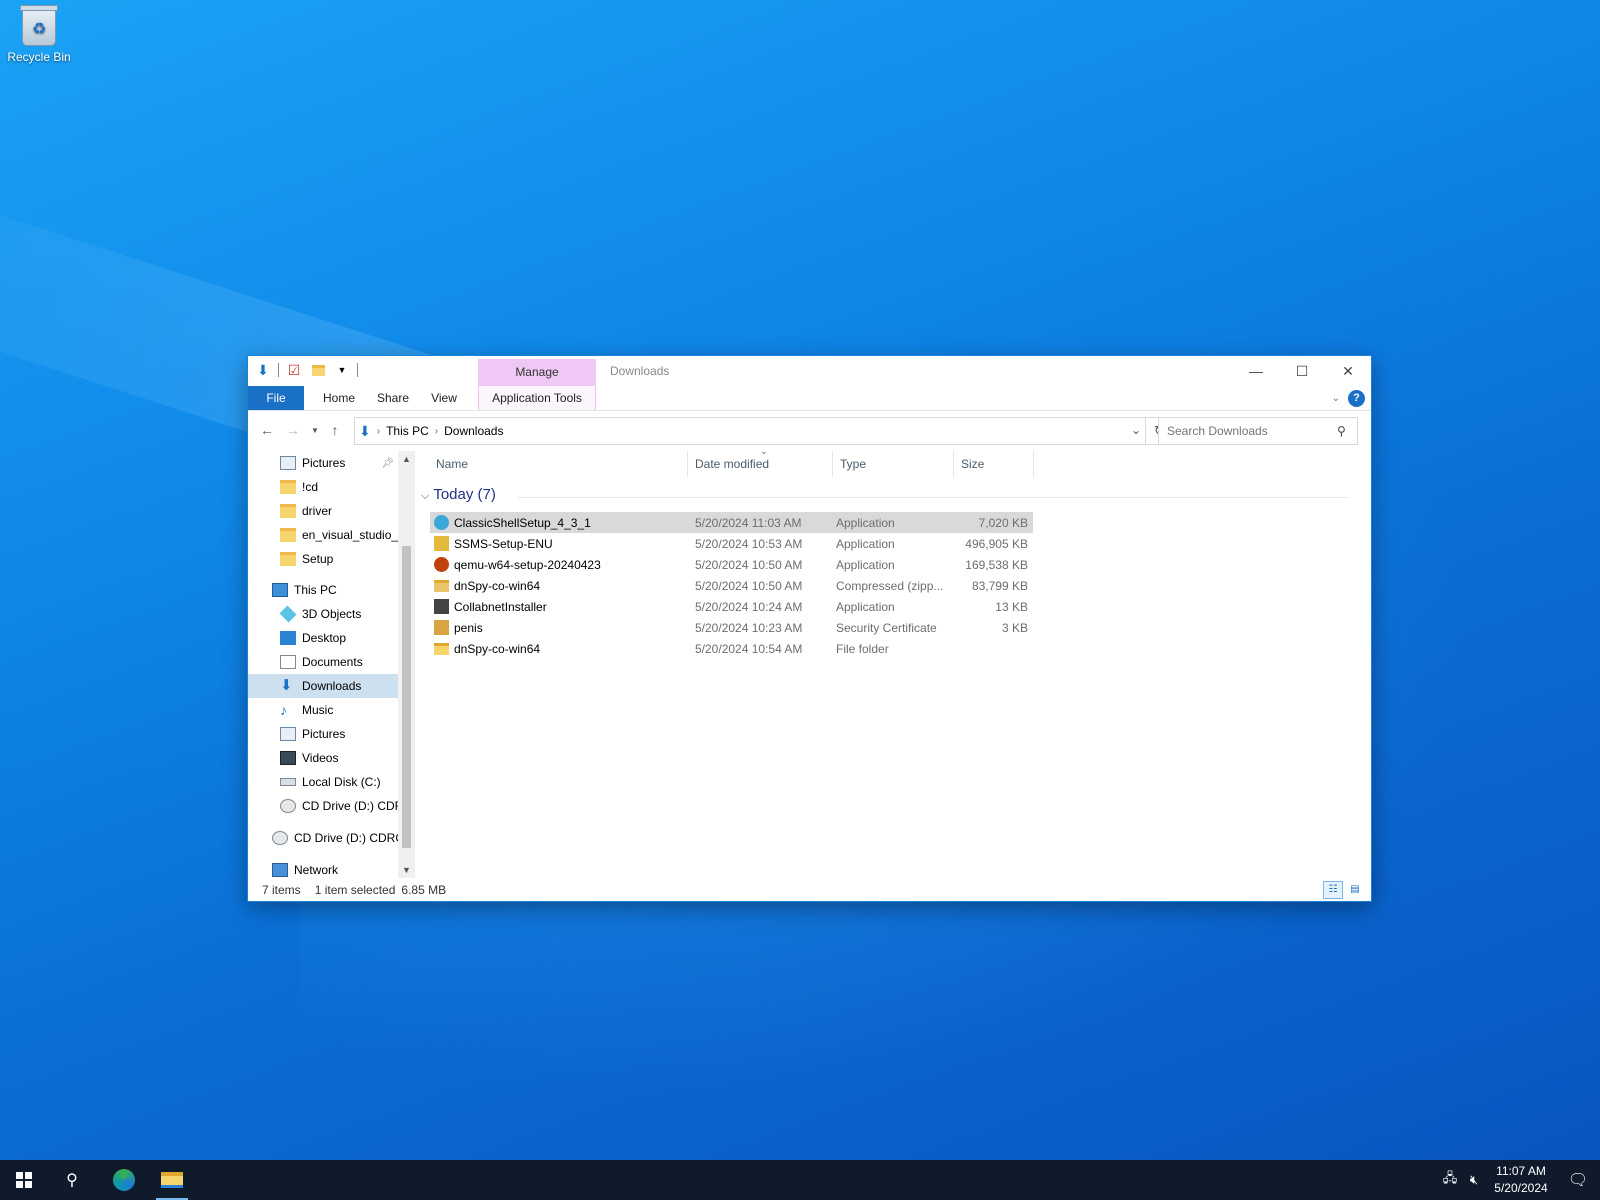 The width and height of the screenshot is (1600, 1200). Describe the element at coordinates (424, 890) in the screenshot. I see `status-selection-size: 6.85 MB` at that location.